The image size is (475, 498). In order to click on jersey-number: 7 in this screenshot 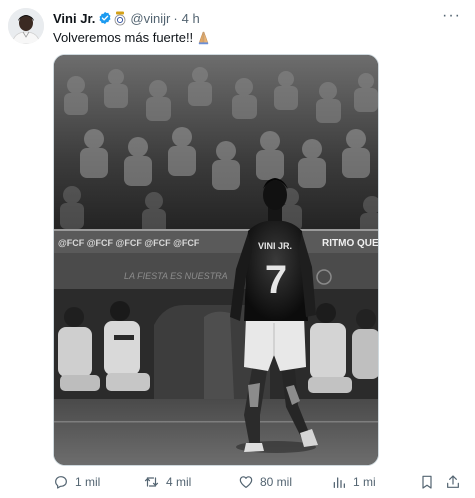, I will do `click(276, 280)`.